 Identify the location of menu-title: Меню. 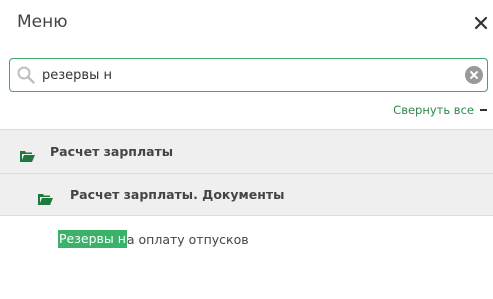
(42, 22).